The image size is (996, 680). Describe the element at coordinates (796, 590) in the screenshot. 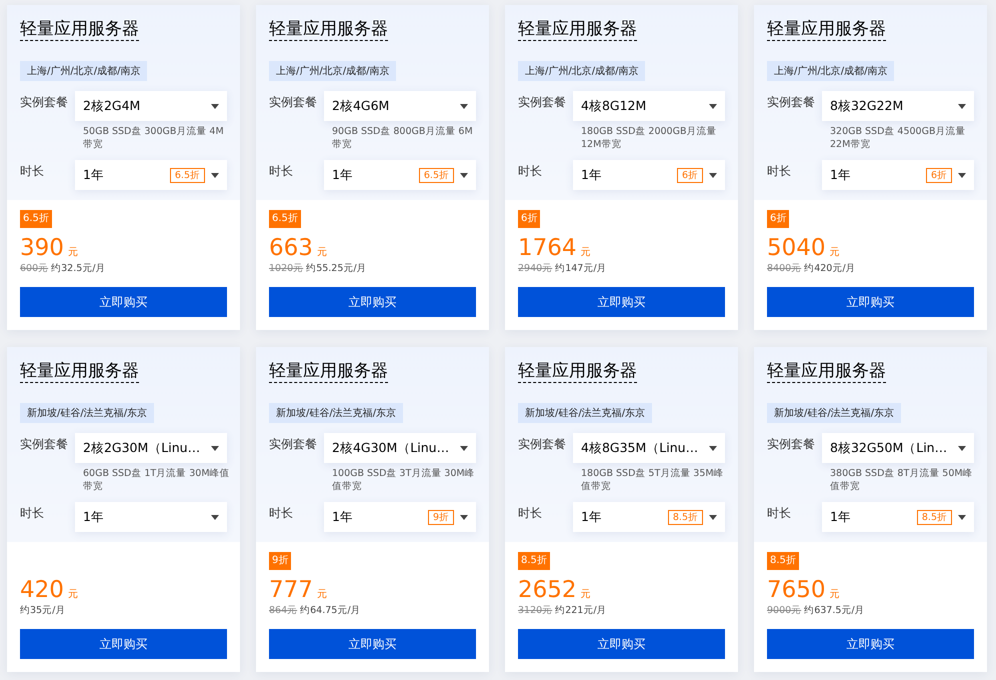

I see `price: 7650` at that location.